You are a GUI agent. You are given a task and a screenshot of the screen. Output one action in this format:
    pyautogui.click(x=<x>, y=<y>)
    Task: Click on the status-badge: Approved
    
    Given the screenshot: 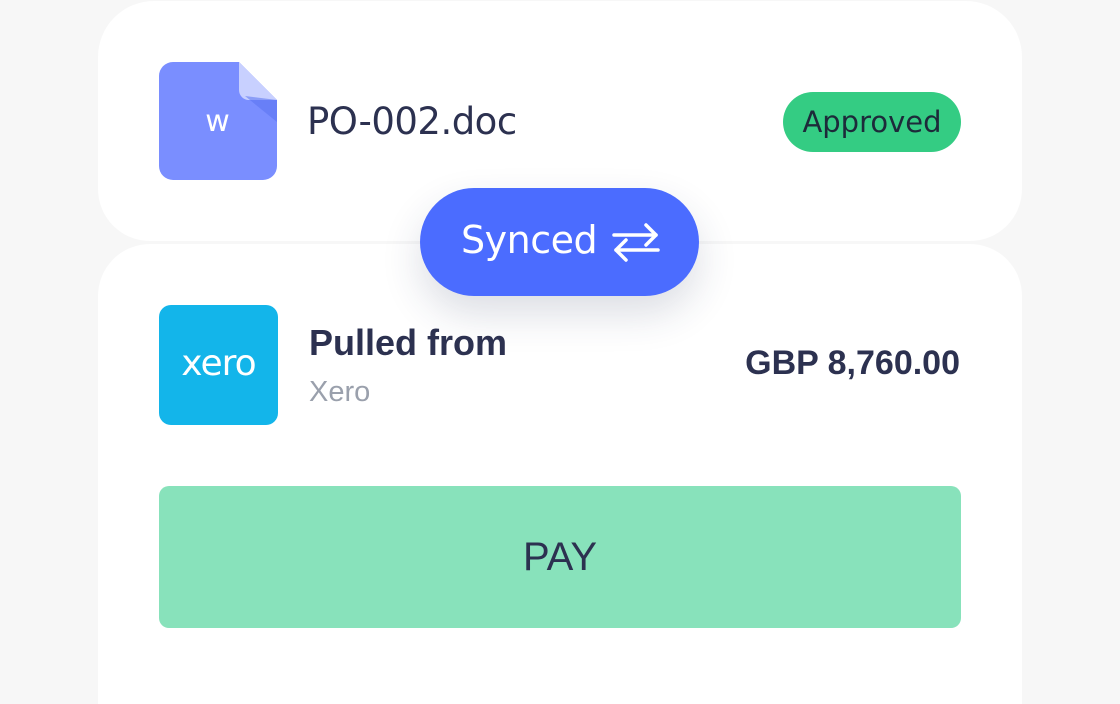 What is the action you would take?
    pyautogui.click(x=872, y=122)
    